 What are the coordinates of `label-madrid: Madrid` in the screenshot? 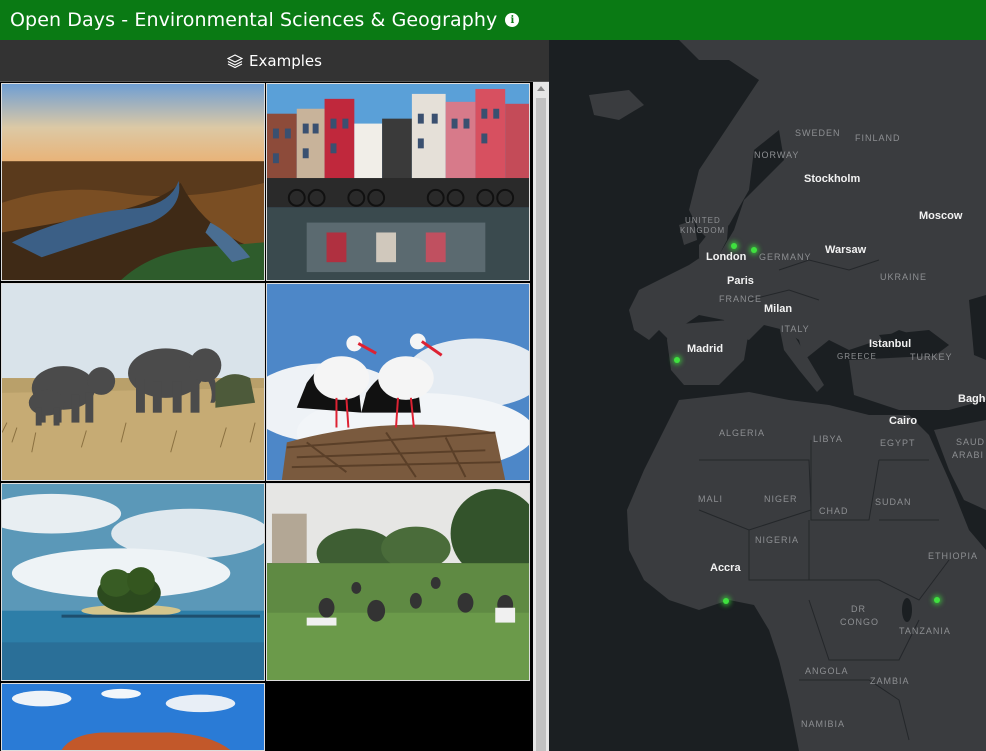 It's located at (705, 349).